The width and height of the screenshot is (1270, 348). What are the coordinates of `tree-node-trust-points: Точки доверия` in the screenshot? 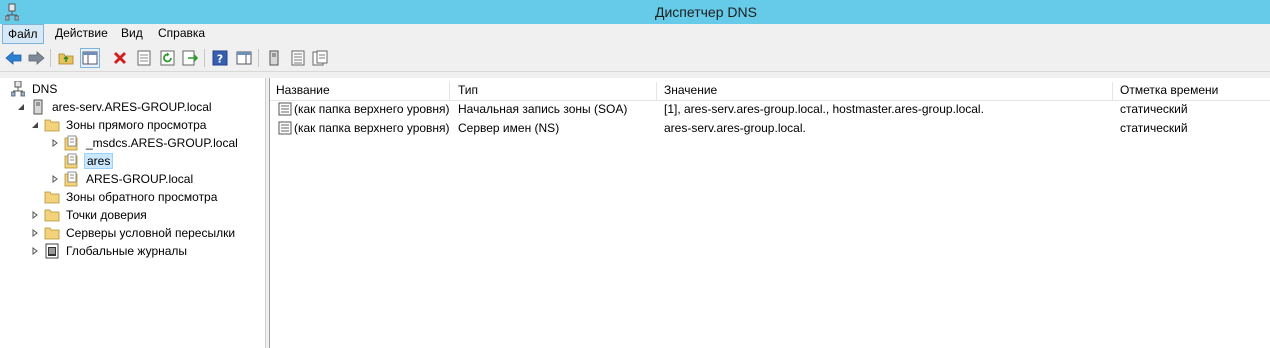 It's located at (89, 215).